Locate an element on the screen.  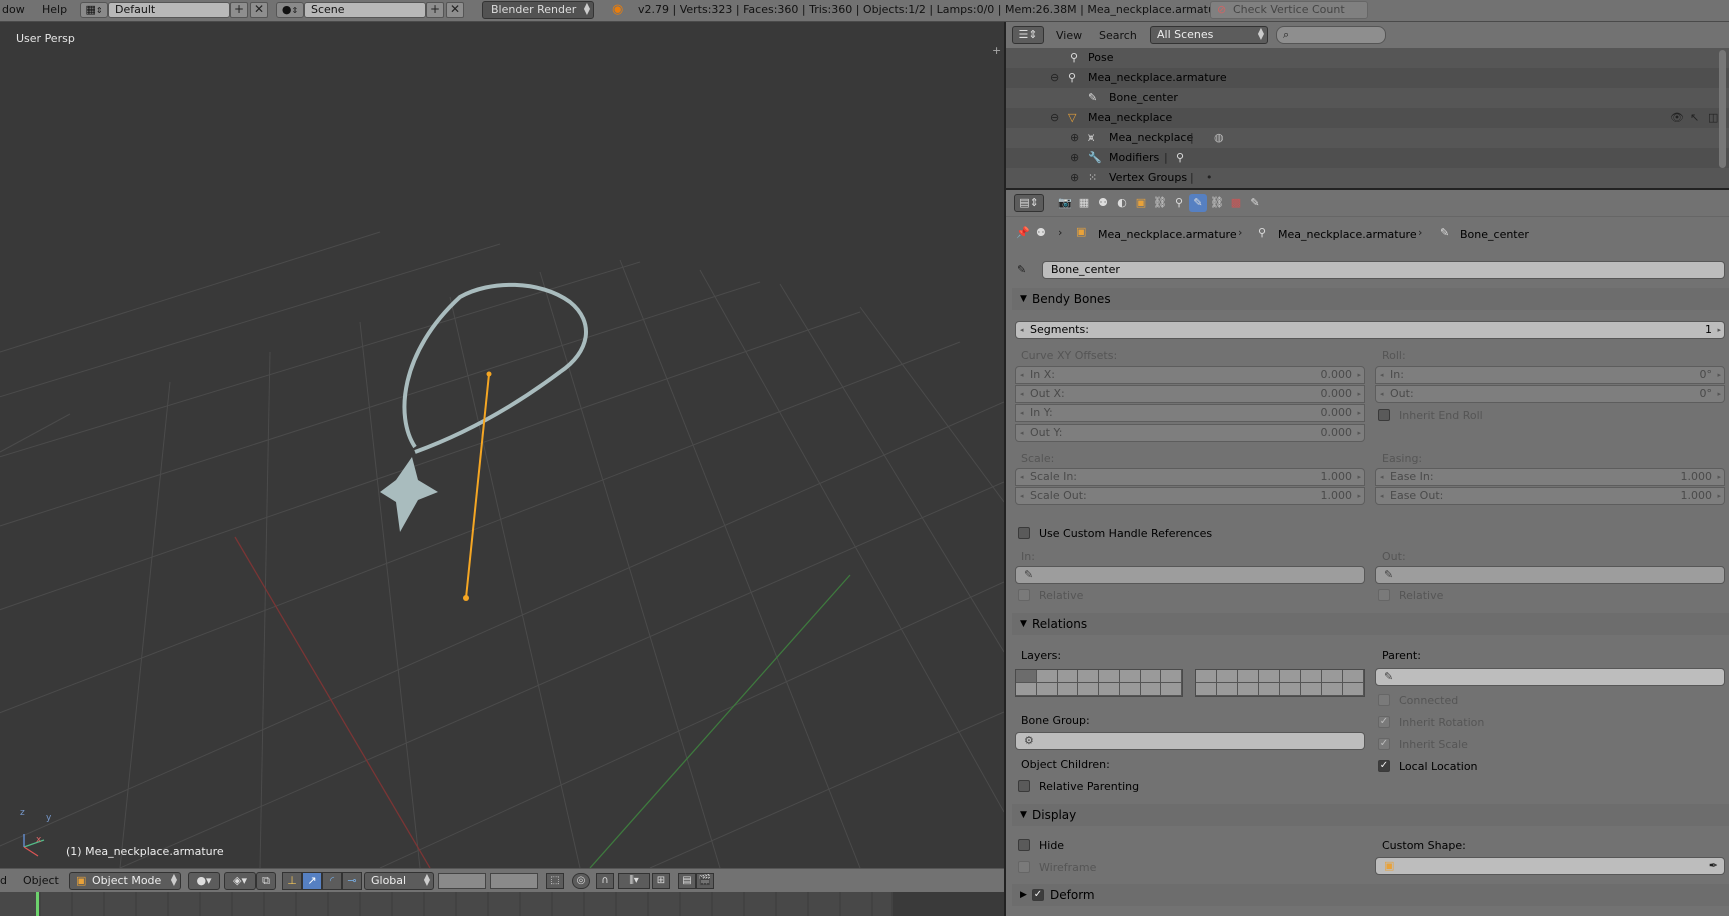
star-pendant is located at coordinates (409, 494).